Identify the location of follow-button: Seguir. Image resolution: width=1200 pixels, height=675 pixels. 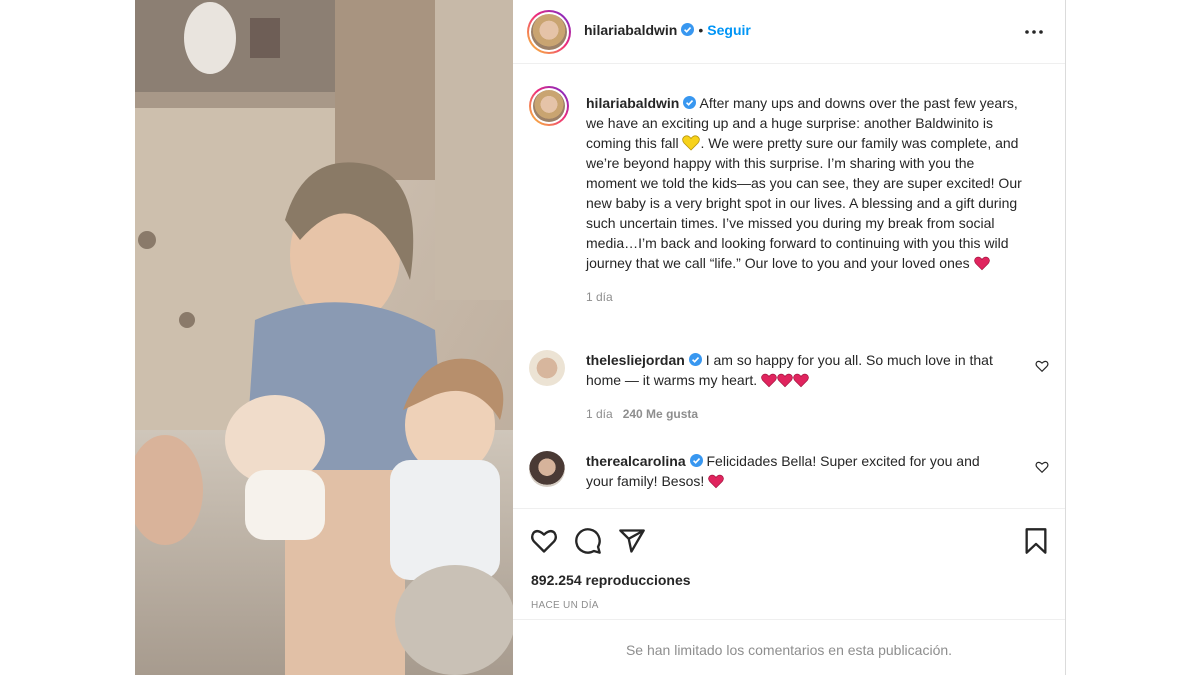
(729, 30).